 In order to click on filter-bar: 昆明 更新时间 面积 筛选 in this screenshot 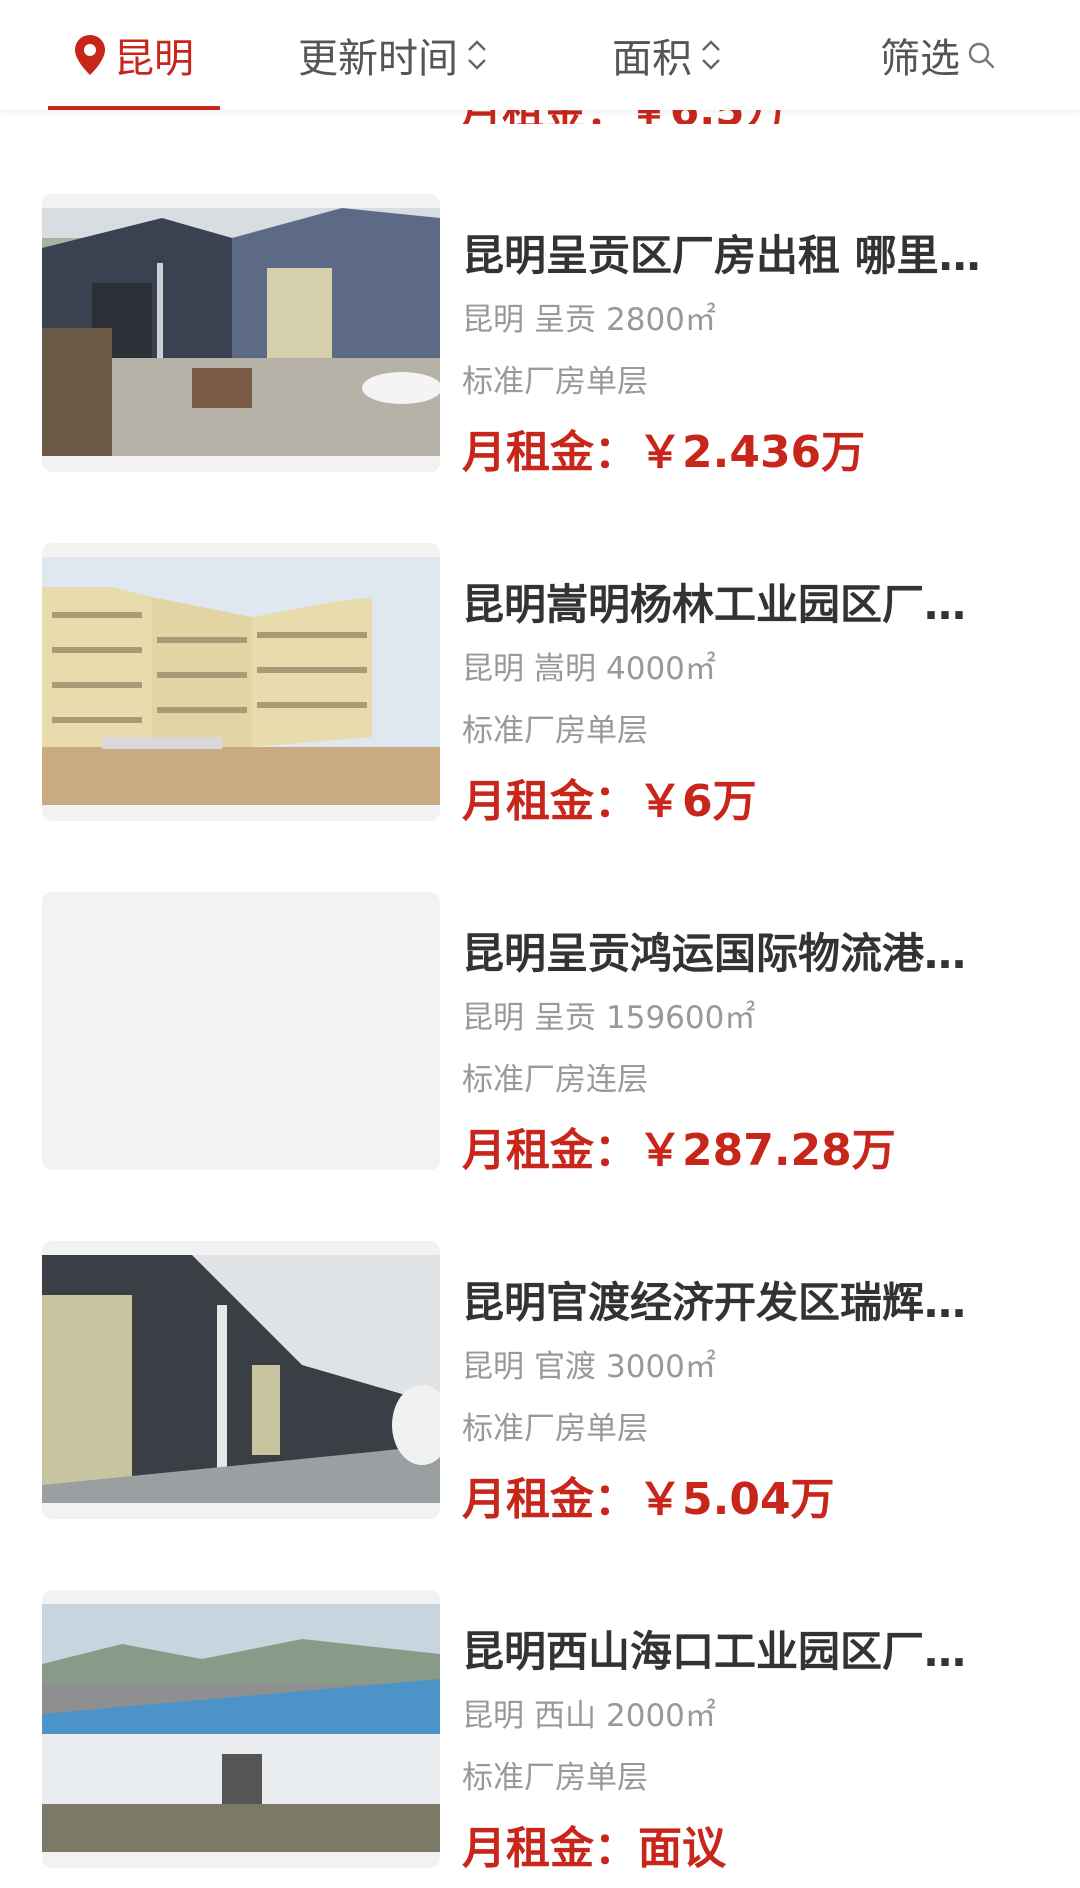, I will do `click(540, 55)`.